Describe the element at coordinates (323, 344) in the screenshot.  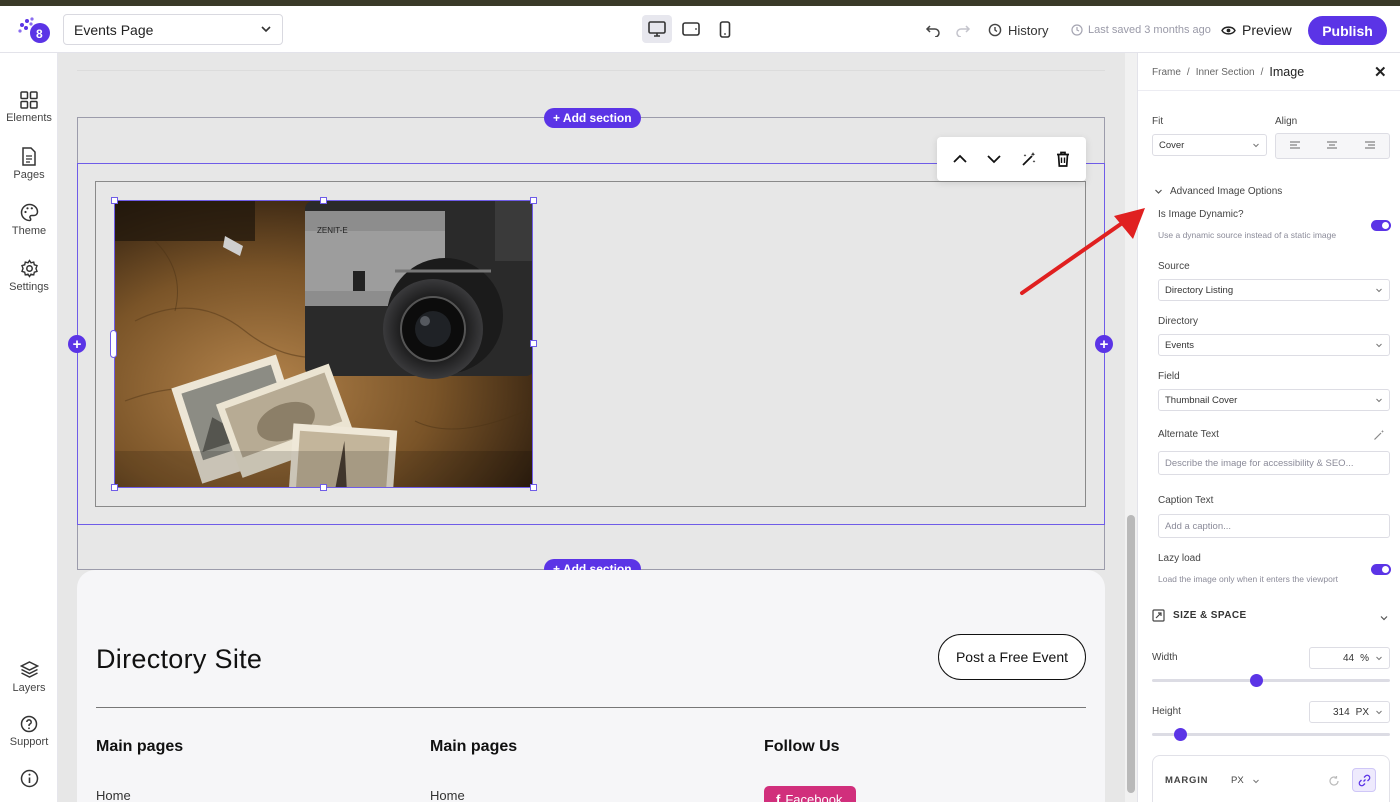
I see `selected-image: ZENIT-E` at that location.